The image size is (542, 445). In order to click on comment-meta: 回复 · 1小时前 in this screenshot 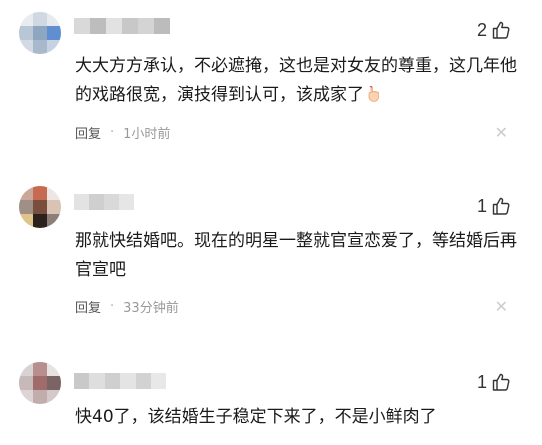, I will do `click(123, 132)`.